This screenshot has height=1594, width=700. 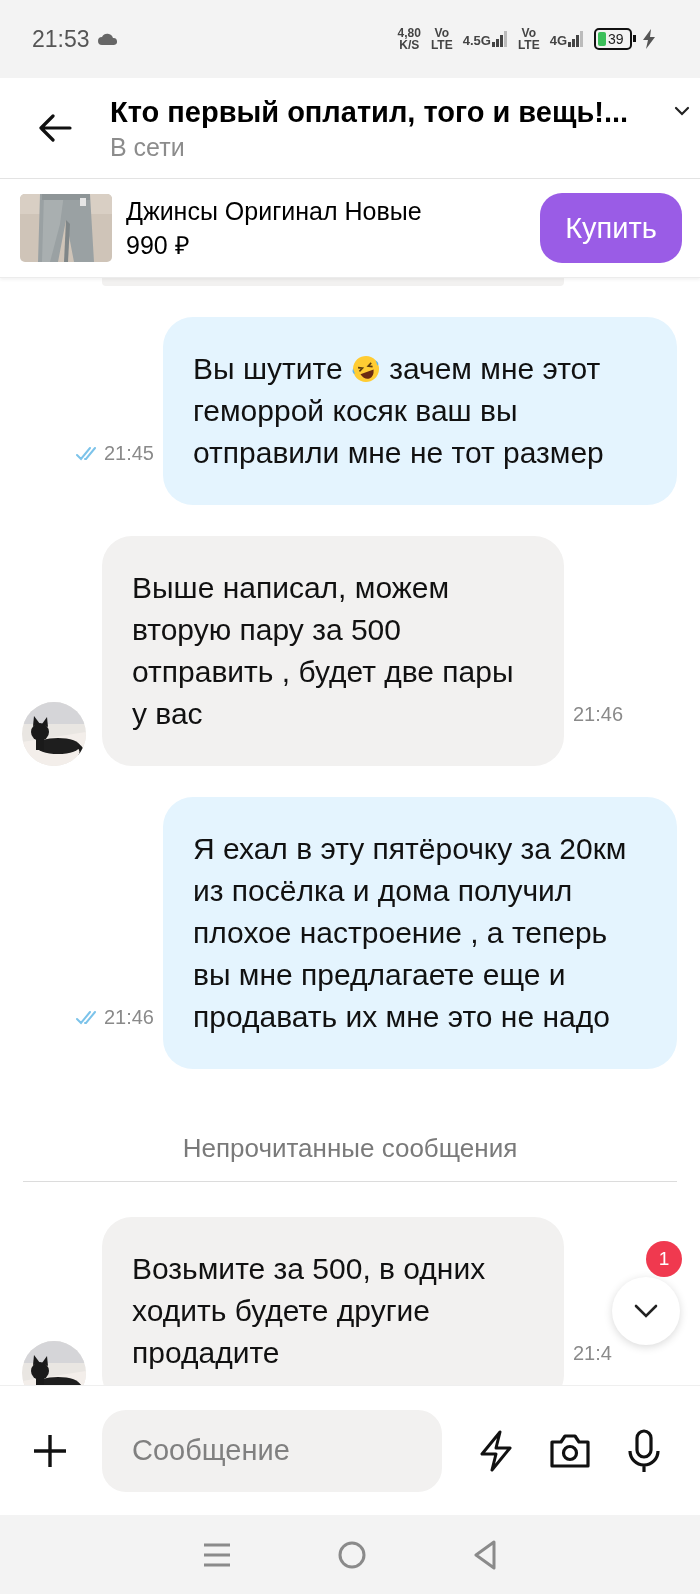 I want to click on back-icon, so click(x=484, y=1554).